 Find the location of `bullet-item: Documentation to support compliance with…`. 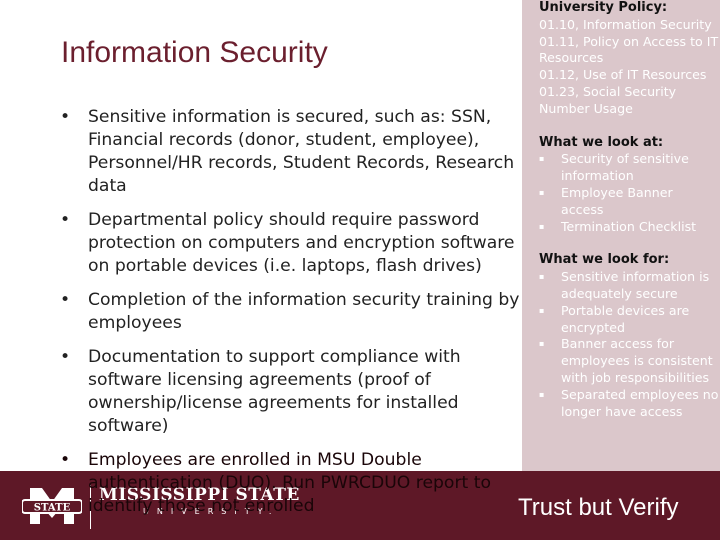

bullet-item: Documentation to support compliance with… is located at coordinates (290, 392).